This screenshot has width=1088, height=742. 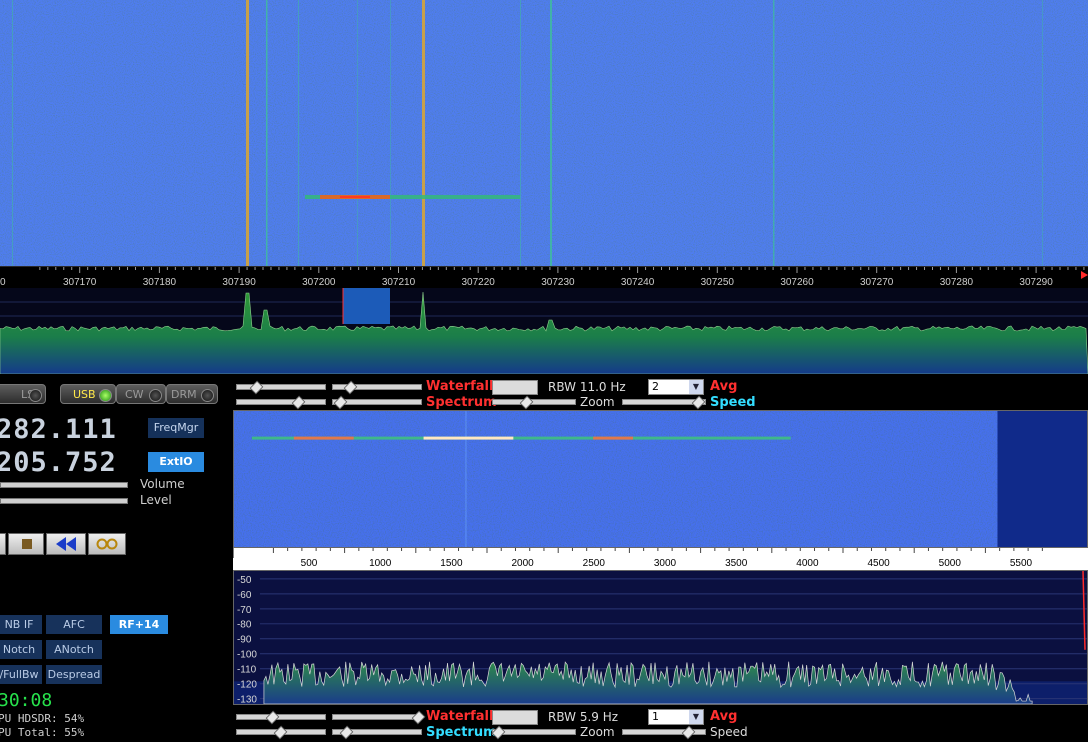 I want to click on rf-waterfall-contrast-slider, so click(x=281, y=387).